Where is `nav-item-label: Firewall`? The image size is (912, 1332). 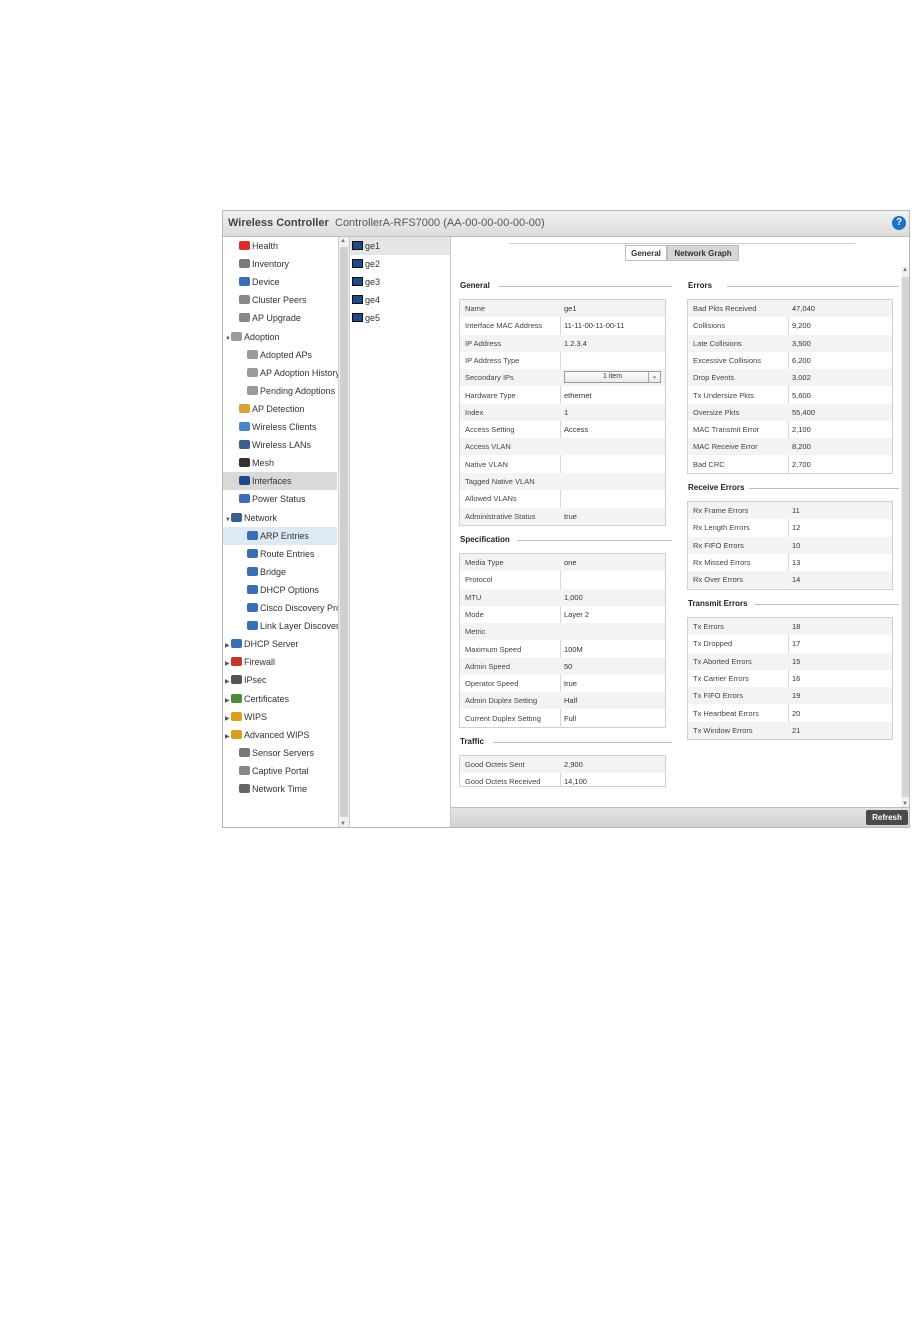
nav-item-label: Firewall is located at coordinates (260, 662).